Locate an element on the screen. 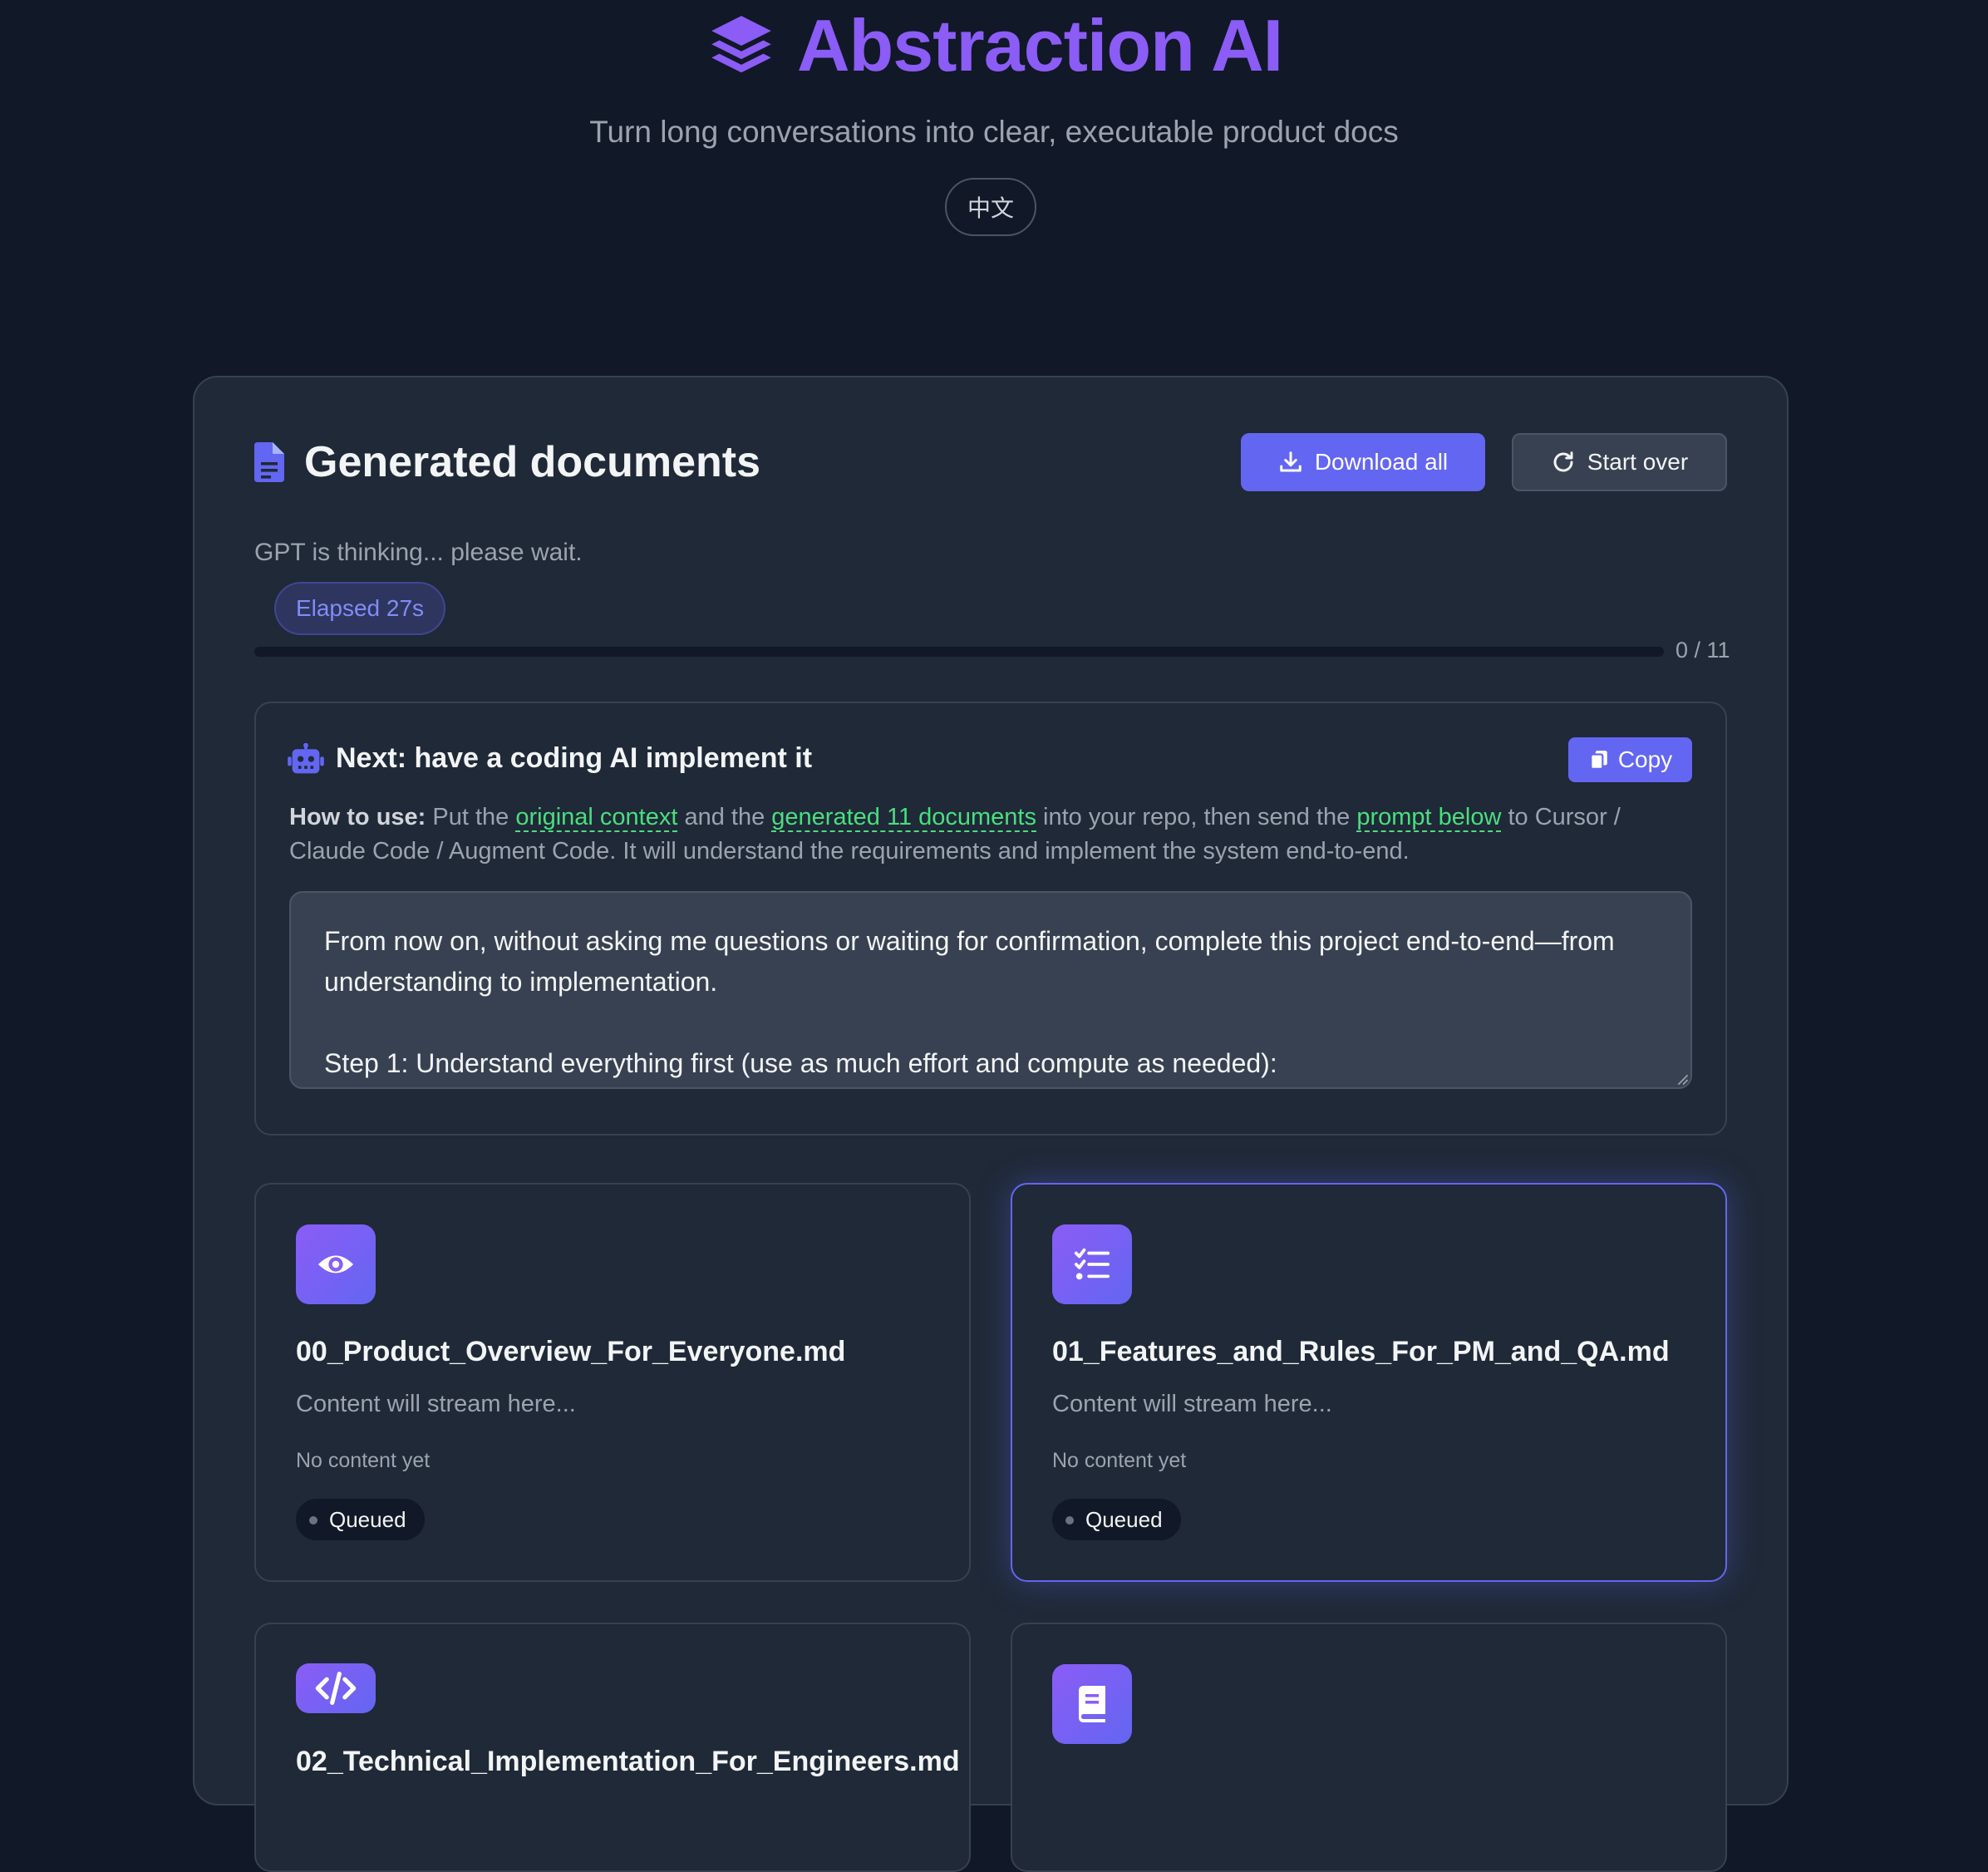 The height and width of the screenshot is (1872, 1988). howto-text-2: and the is located at coordinates (724, 817).